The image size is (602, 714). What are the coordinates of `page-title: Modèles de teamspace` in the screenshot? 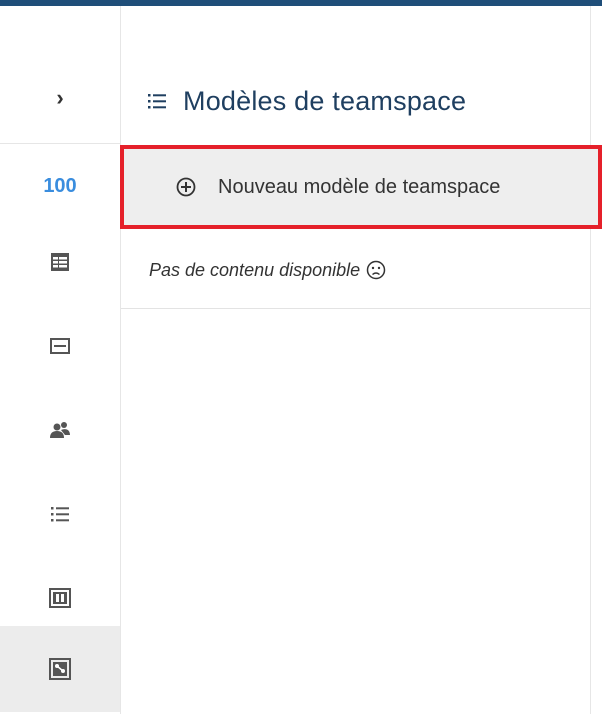 It's located at (325, 100).